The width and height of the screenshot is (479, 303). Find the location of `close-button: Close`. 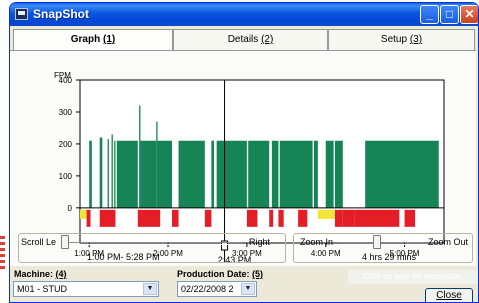

close-button: Close is located at coordinates (449, 295).